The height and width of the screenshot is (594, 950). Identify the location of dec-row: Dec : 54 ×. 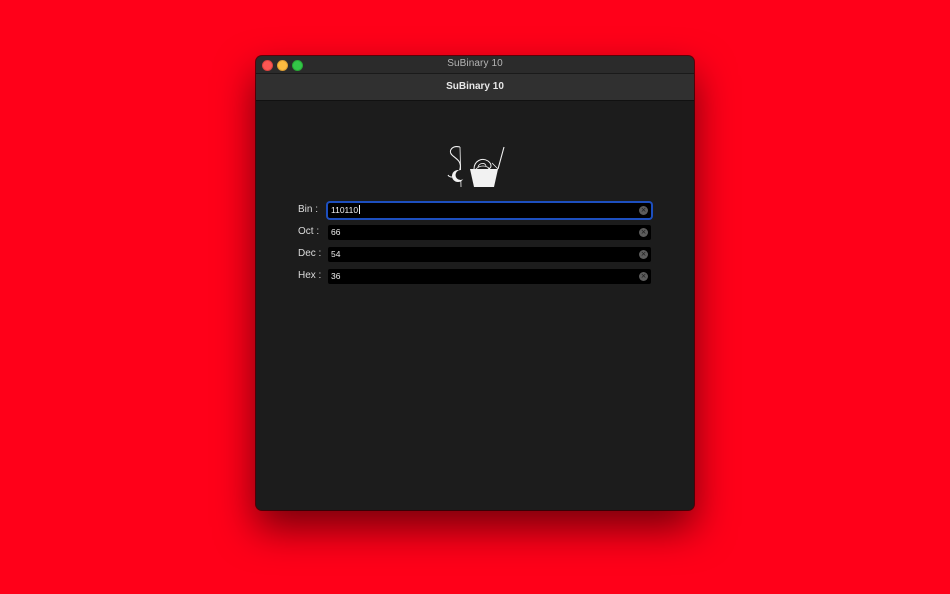
(475, 255).